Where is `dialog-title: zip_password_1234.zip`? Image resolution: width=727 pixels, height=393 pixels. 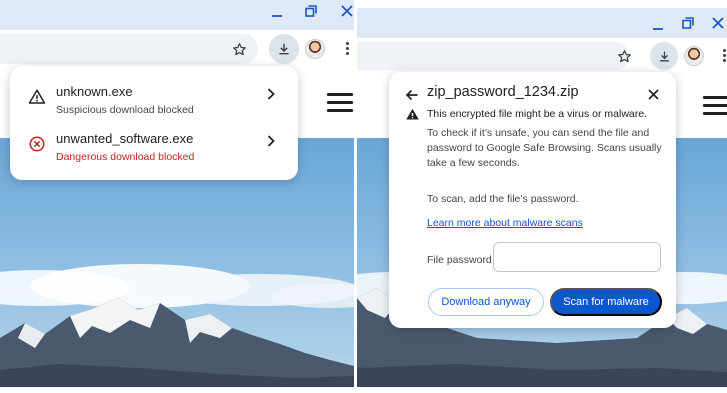
dialog-title: zip_password_1234.zip is located at coordinates (503, 92).